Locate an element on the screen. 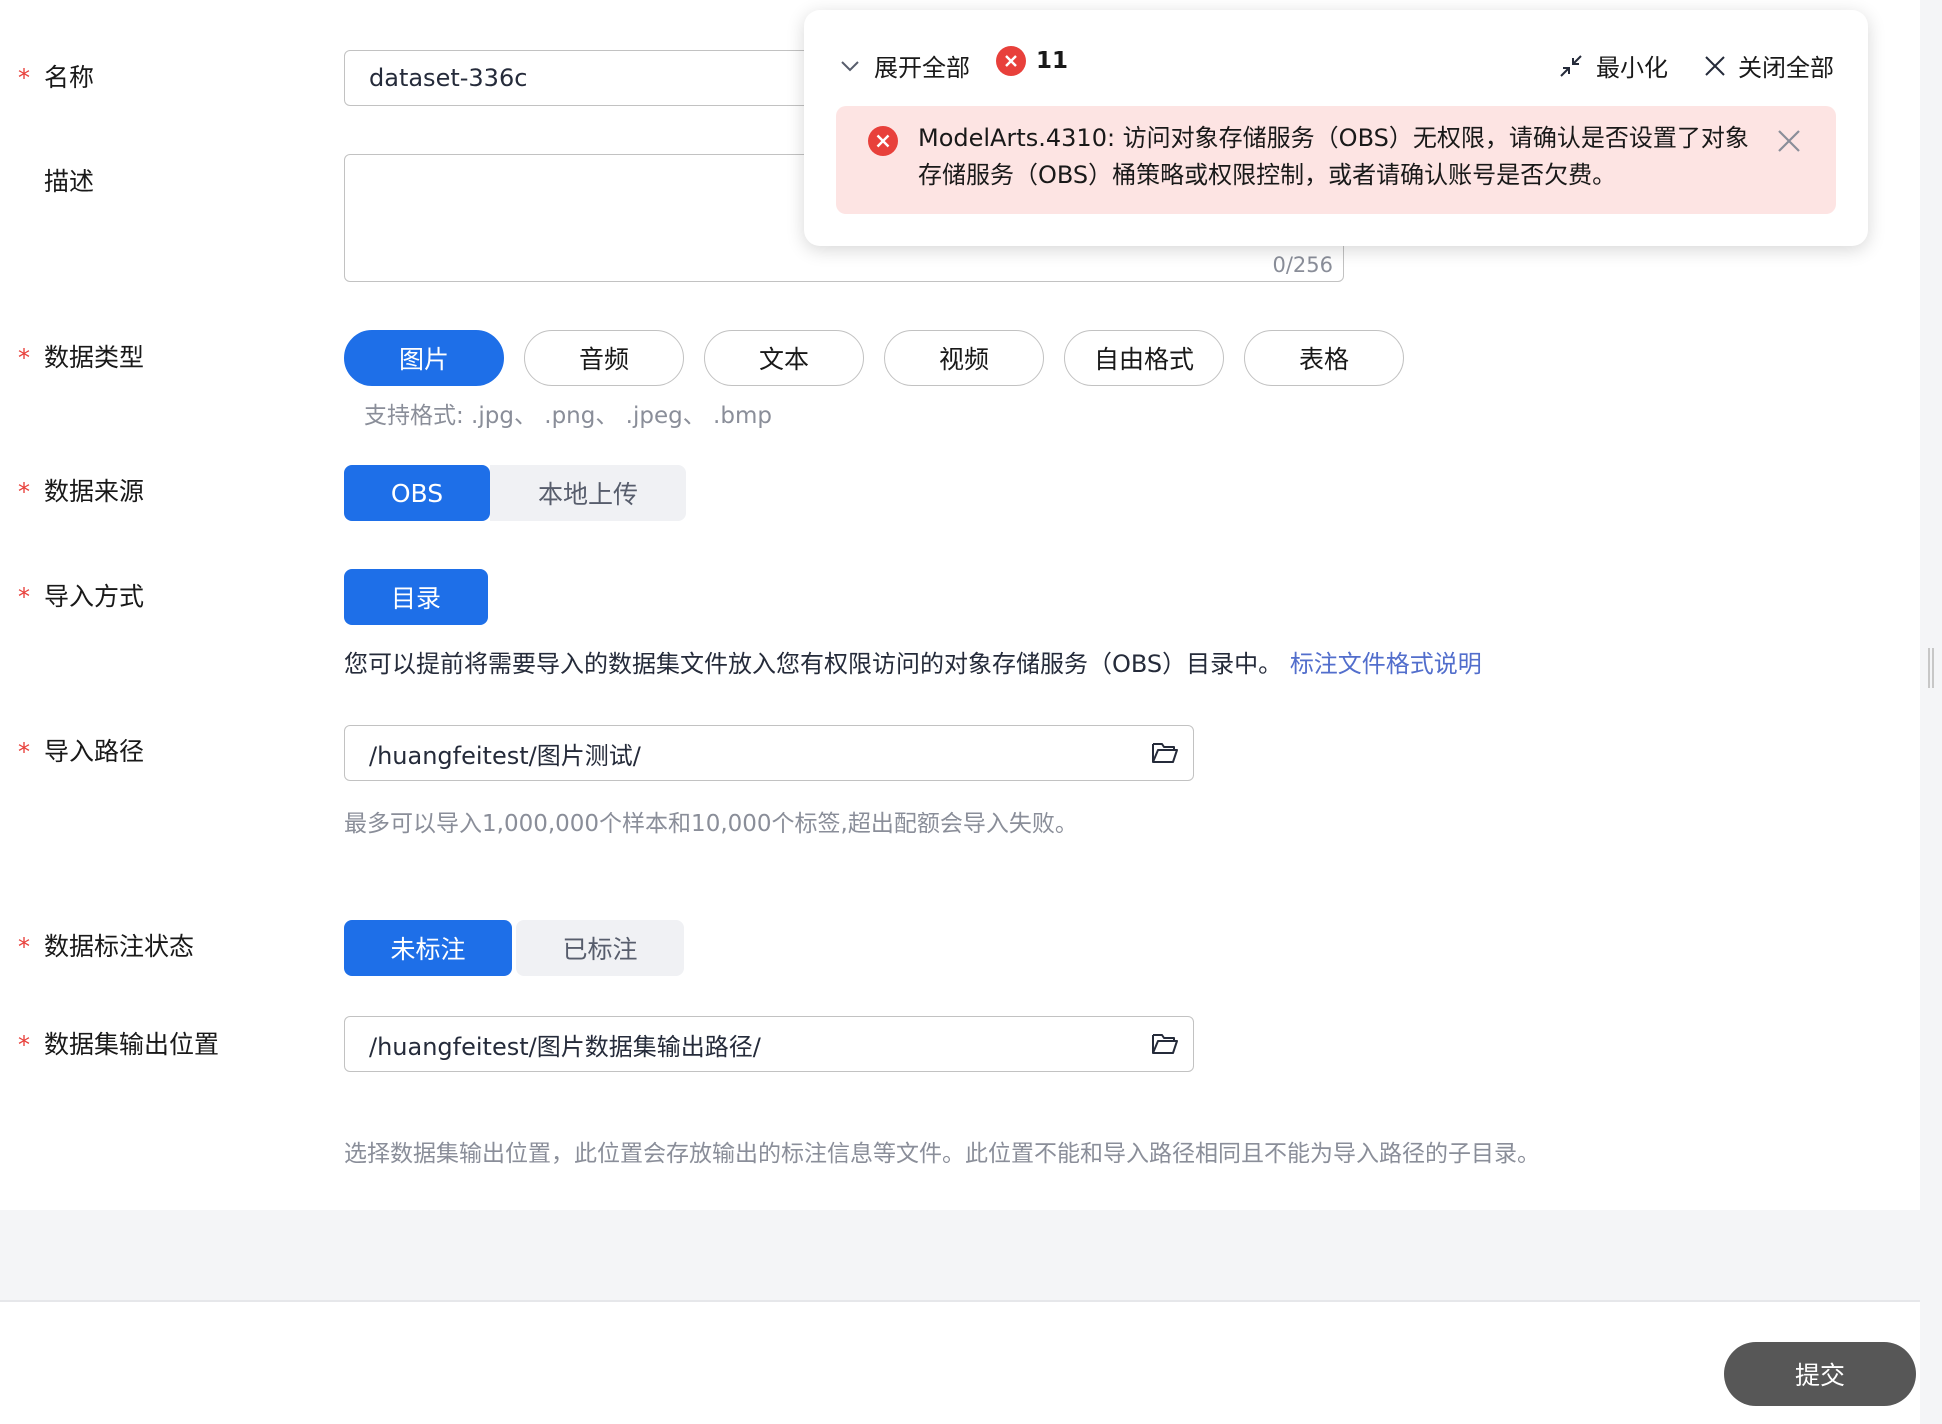 The height and width of the screenshot is (1424, 1942). data-type-label: * 数据类型 is located at coordinates (81, 357).